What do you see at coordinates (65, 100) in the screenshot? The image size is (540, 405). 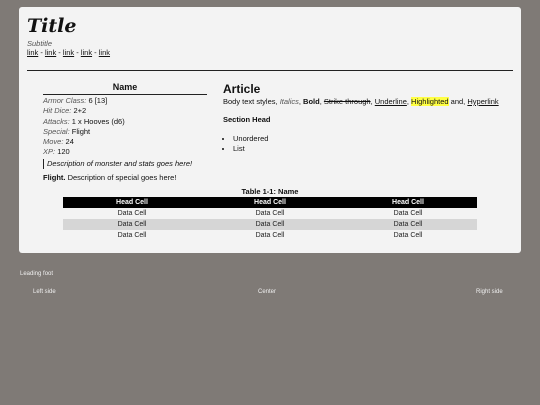 I see `stat-label: Armor Class:` at bounding box center [65, 100].